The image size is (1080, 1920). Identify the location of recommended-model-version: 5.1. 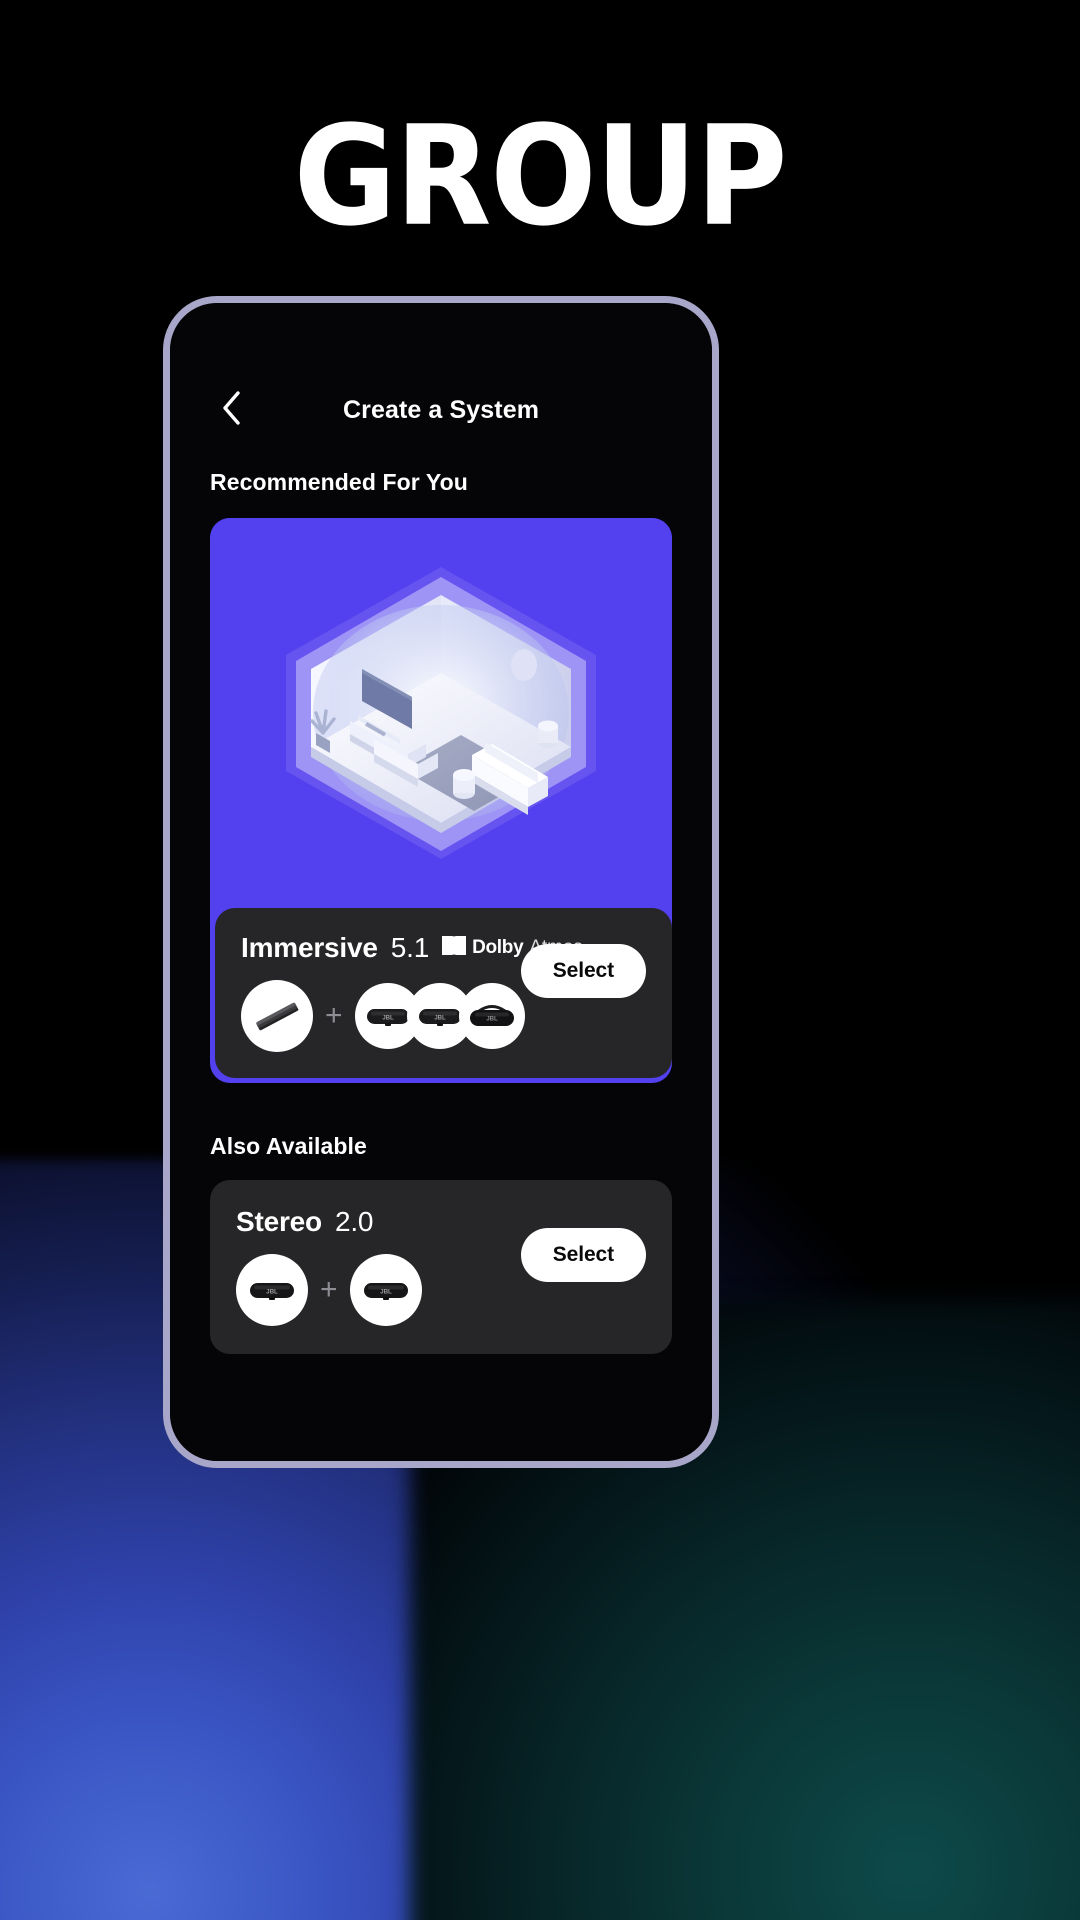
(410, 947).